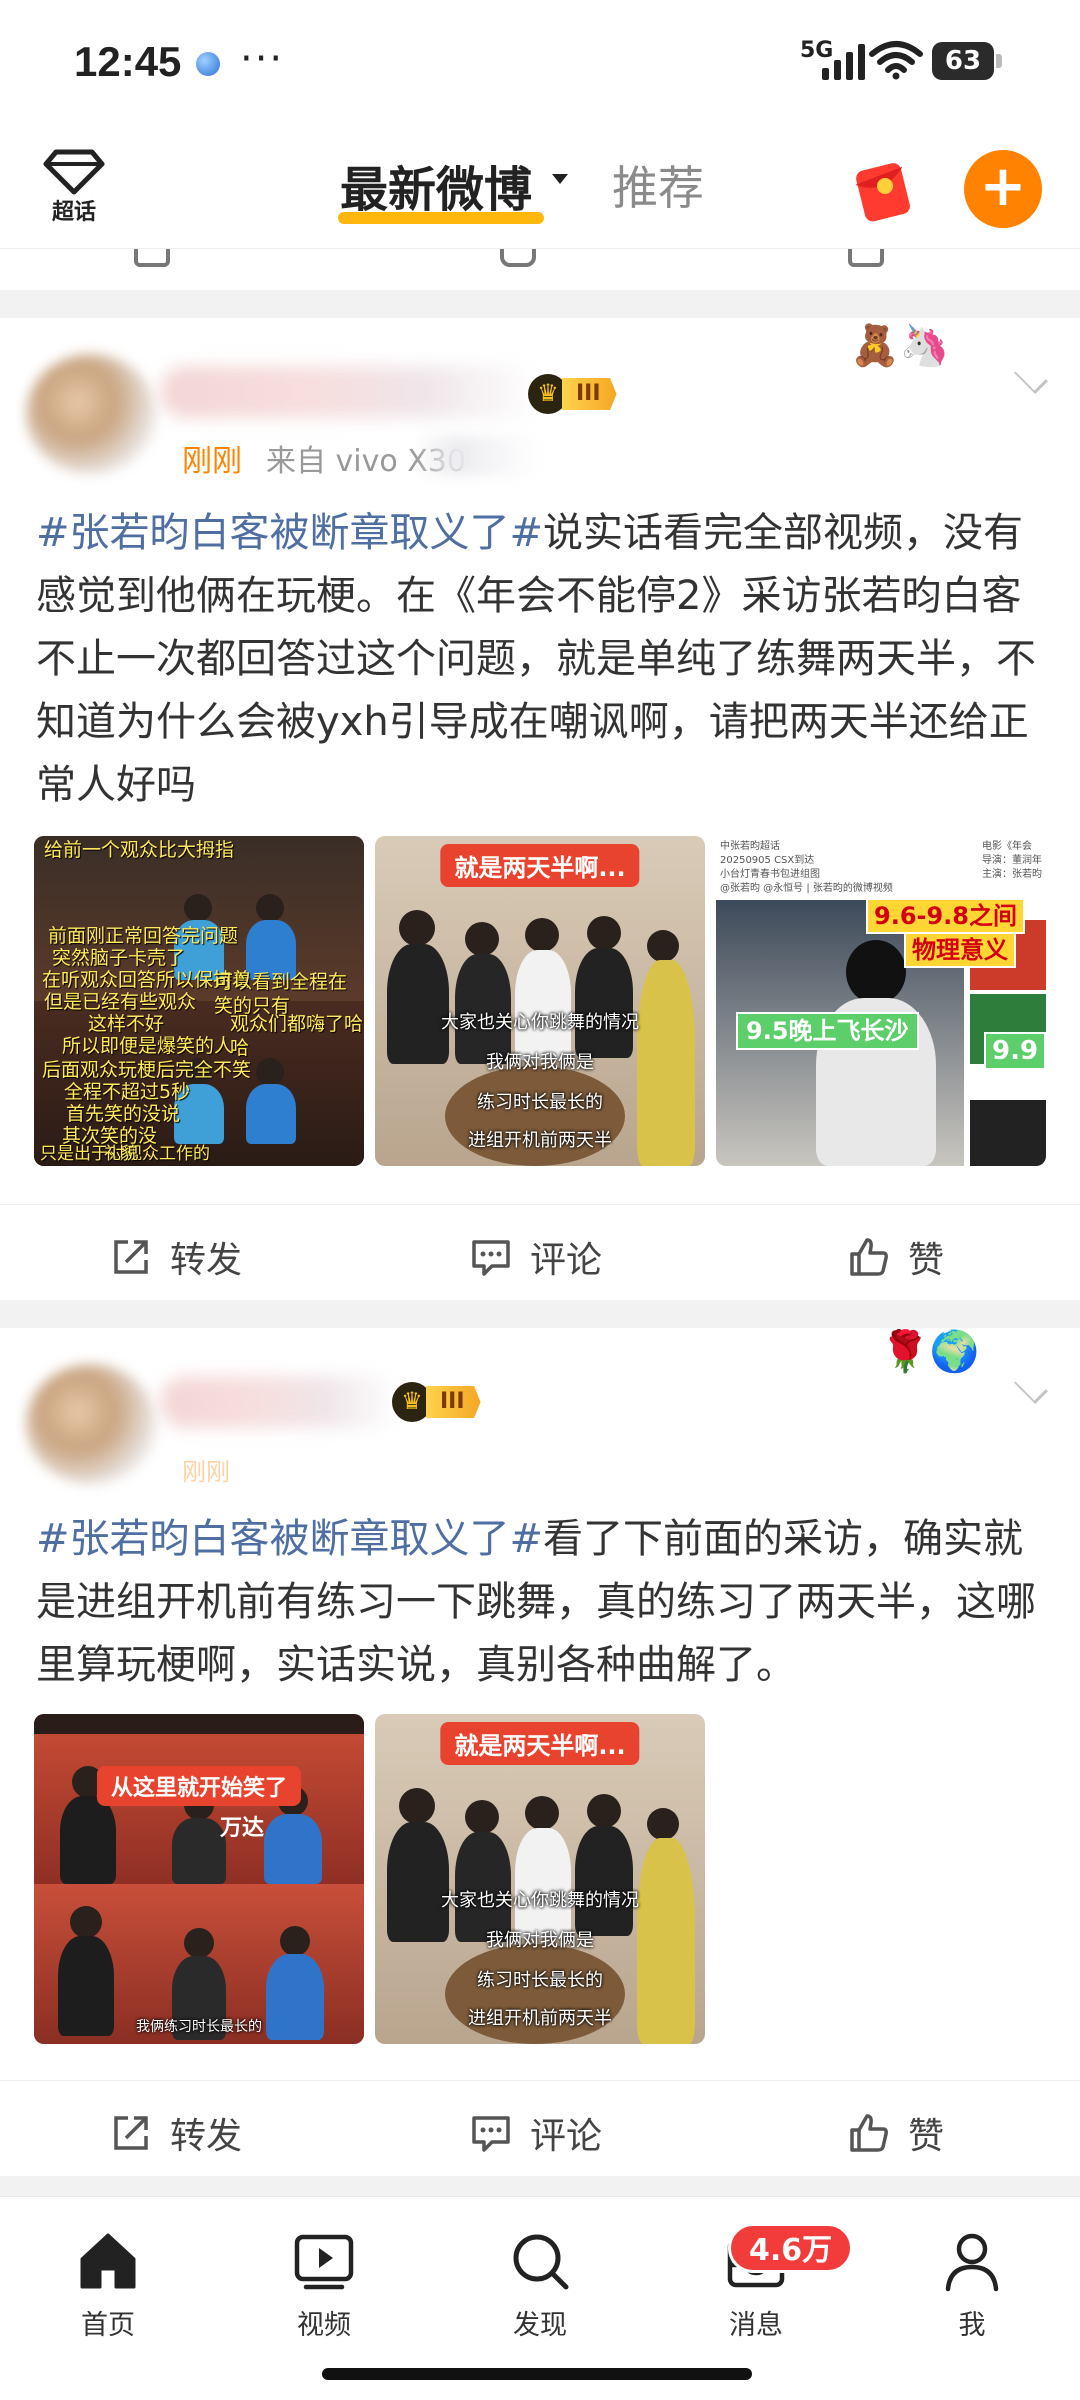 The image size is (1080, 2400). Describe the element at coordinates (540, 269) in the screenshot. I see `previous-post-actions-fragment` at that location.